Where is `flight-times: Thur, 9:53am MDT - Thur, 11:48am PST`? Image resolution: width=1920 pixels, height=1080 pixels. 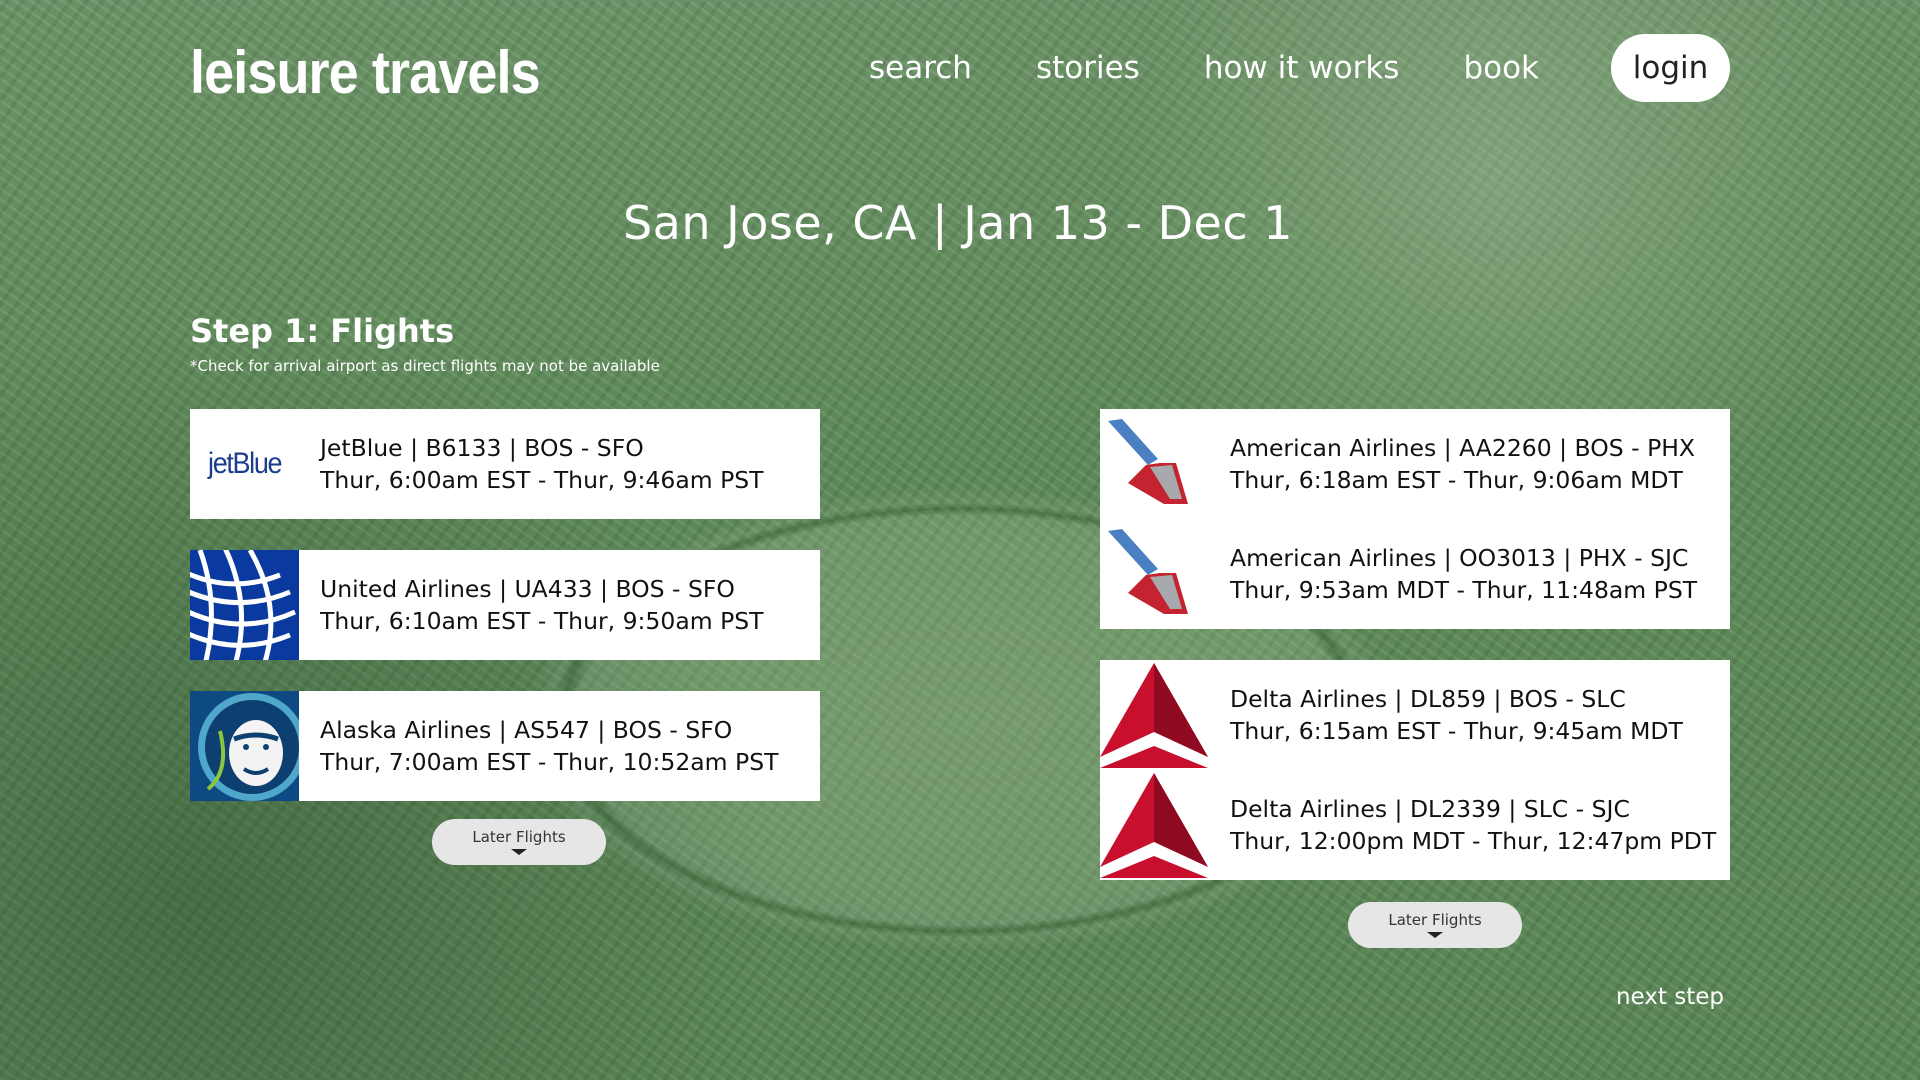
flight-times: Thur, 9:53am MDT - Thur, 11:48am PST is located at coordinates (1464, 590).